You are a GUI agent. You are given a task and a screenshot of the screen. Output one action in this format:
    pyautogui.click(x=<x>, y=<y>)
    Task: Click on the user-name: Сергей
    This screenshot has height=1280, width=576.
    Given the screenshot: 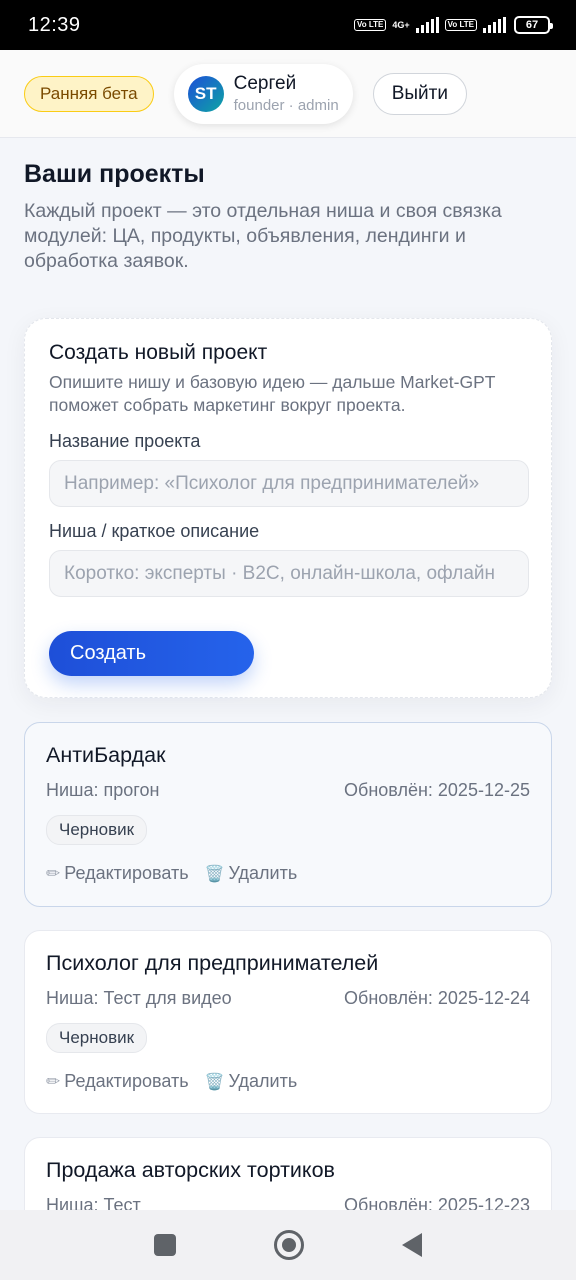 What is the action you would take?
    pyautogui.click(x=265, y=83)
    